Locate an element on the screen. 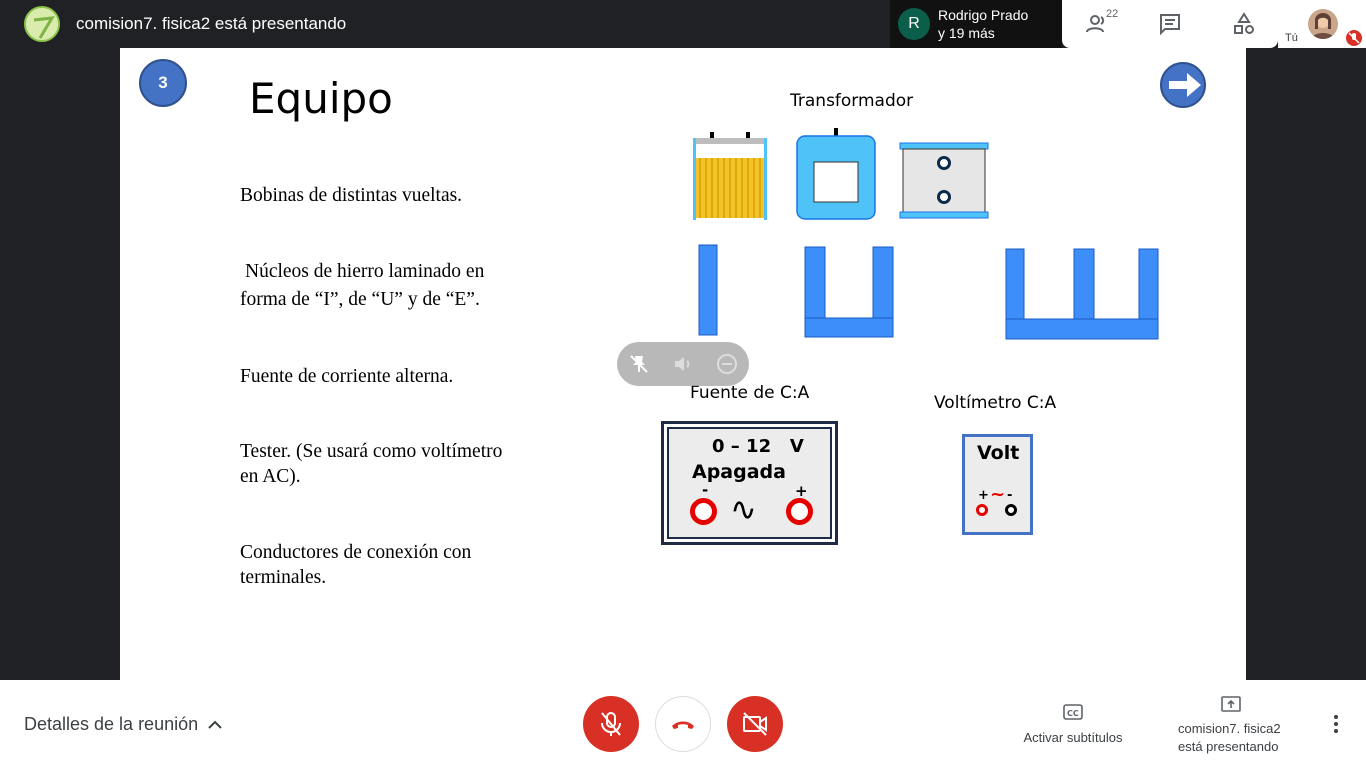 The width and height of the screenshot is (1366, 768). stage-left-margin is located at coordinates (60, 364).